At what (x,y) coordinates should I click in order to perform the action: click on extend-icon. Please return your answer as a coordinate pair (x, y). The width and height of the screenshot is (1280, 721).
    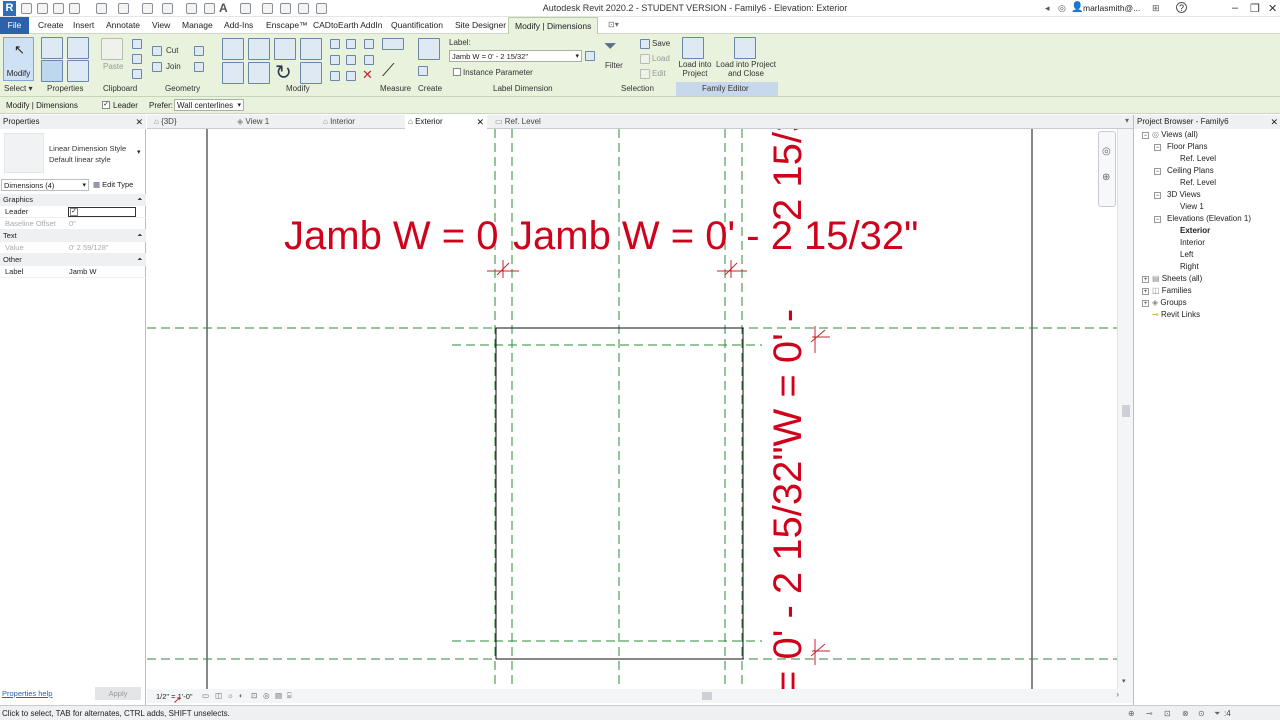
    Looking at the image, I should click on (351, 76).